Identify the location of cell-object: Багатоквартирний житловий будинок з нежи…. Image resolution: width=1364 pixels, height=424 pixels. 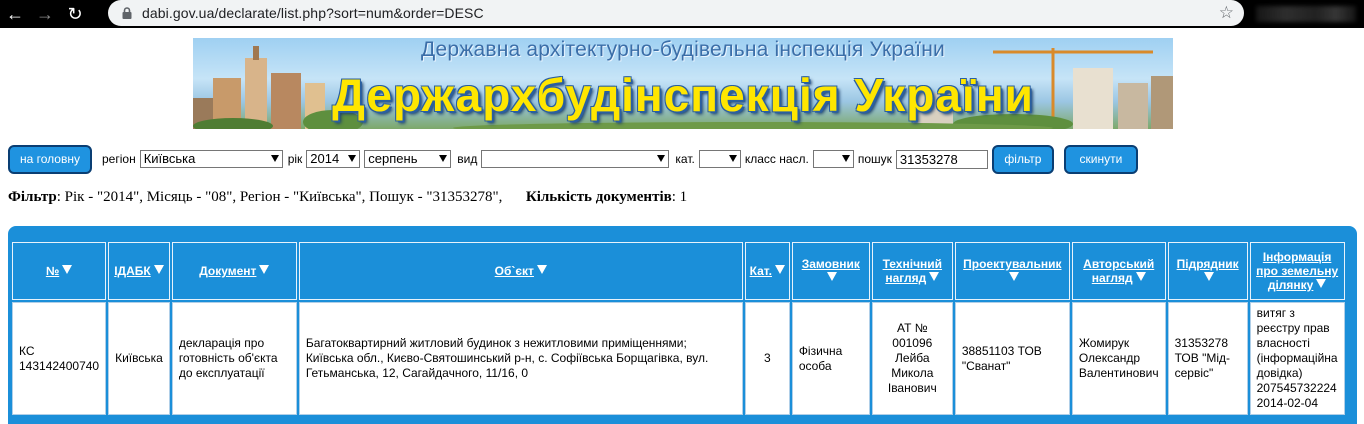
(520, 358).